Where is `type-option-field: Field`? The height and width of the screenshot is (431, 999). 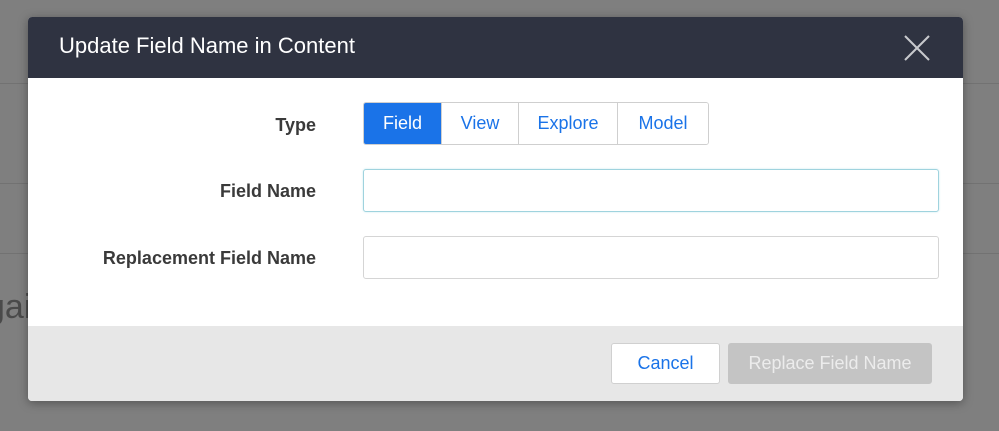
type-option-field: Field is located at coordinates (403, 123).